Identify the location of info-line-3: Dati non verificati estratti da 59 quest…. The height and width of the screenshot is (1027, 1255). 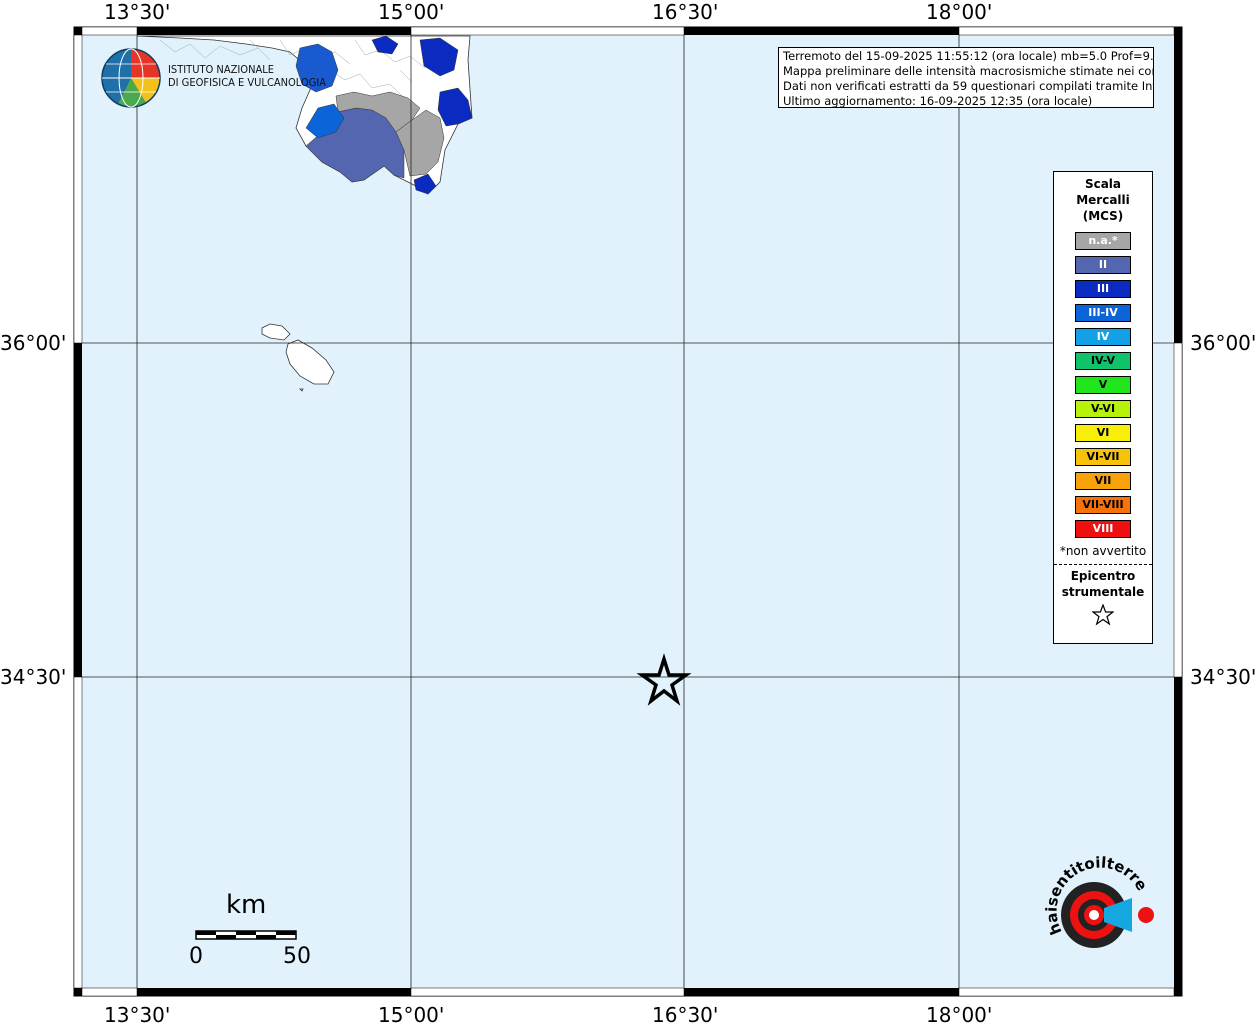
(968, 86).